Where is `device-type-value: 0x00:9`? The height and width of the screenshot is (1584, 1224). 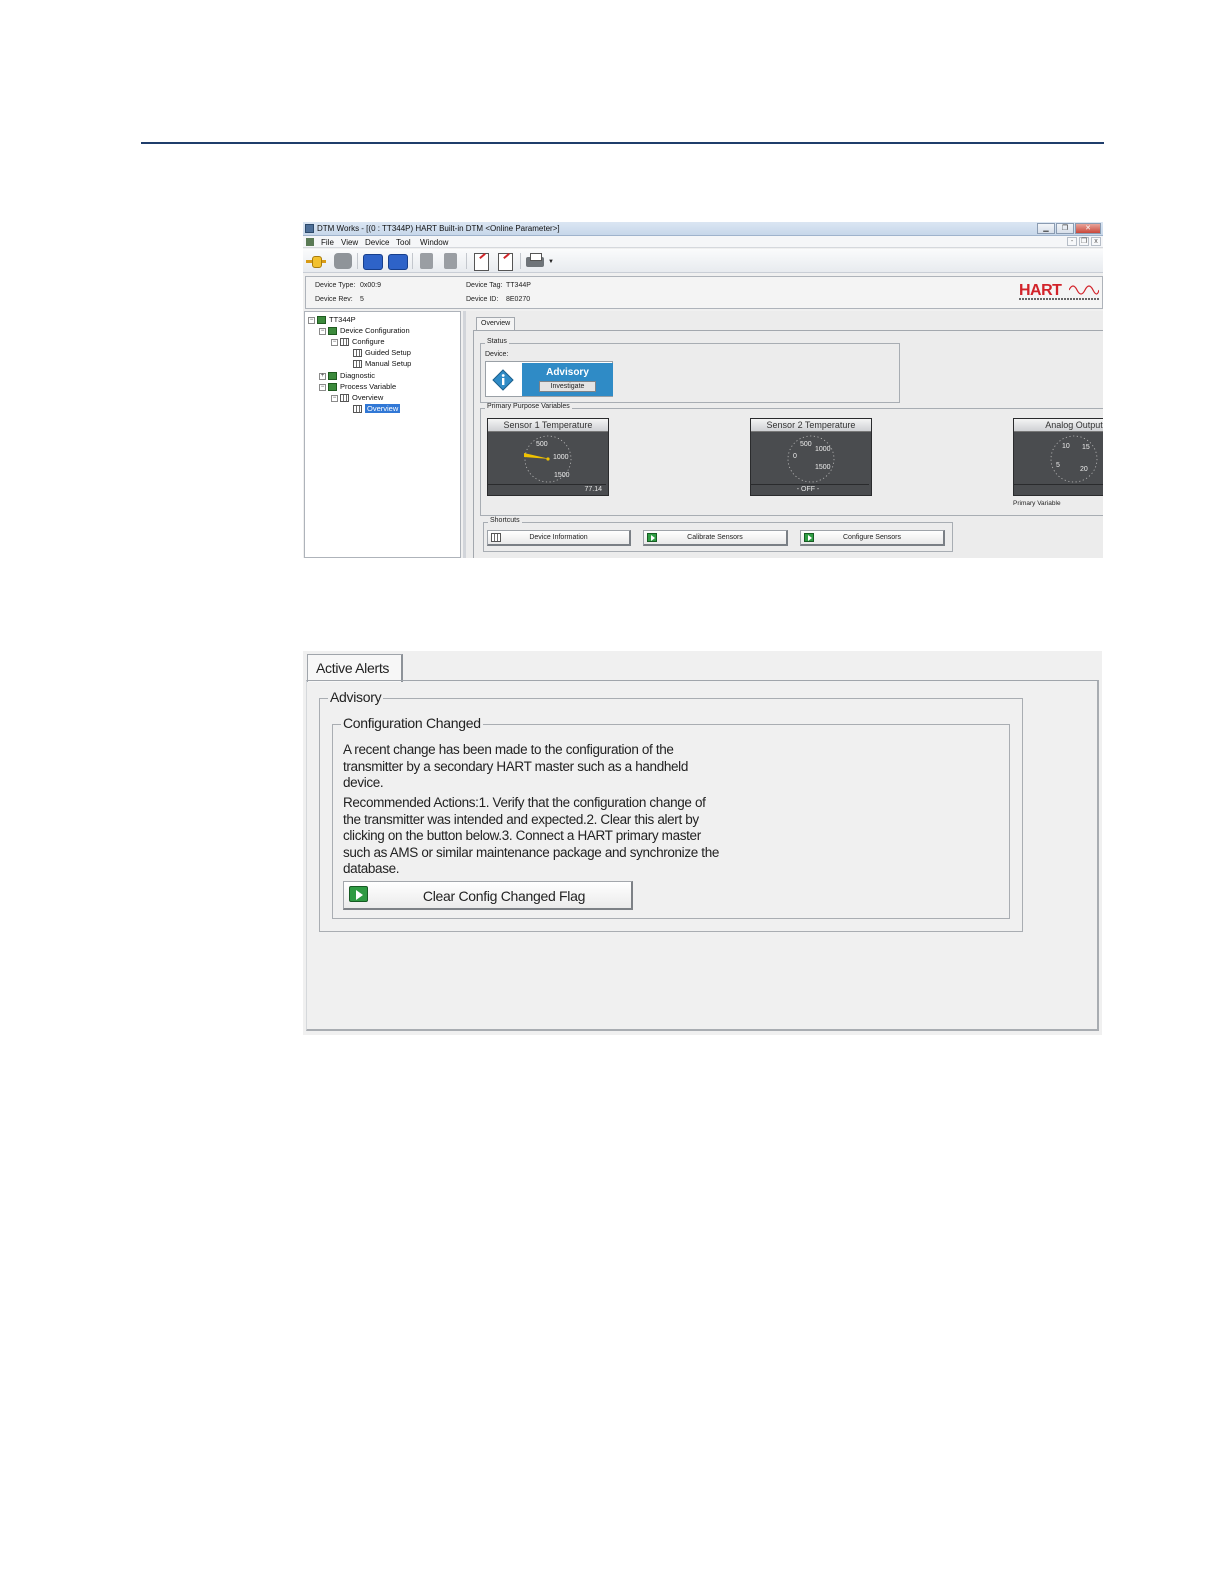
device-type-value: 0x00:9 is located at coordinates (371, 285).